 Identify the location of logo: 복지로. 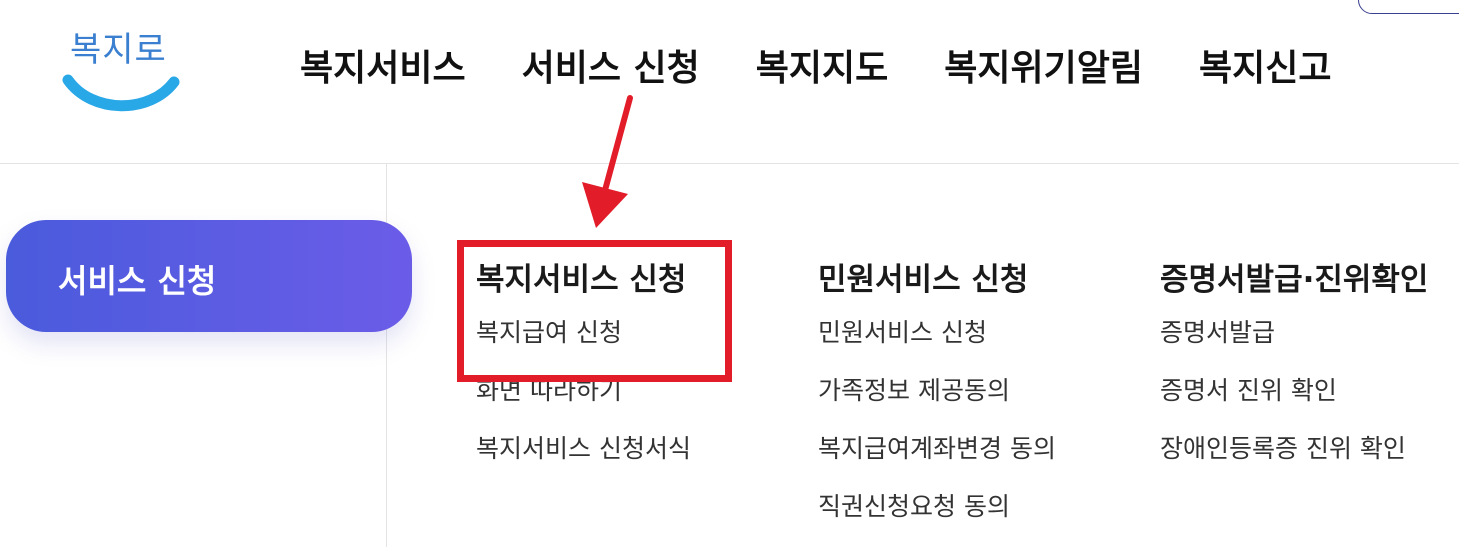
(123, 68).